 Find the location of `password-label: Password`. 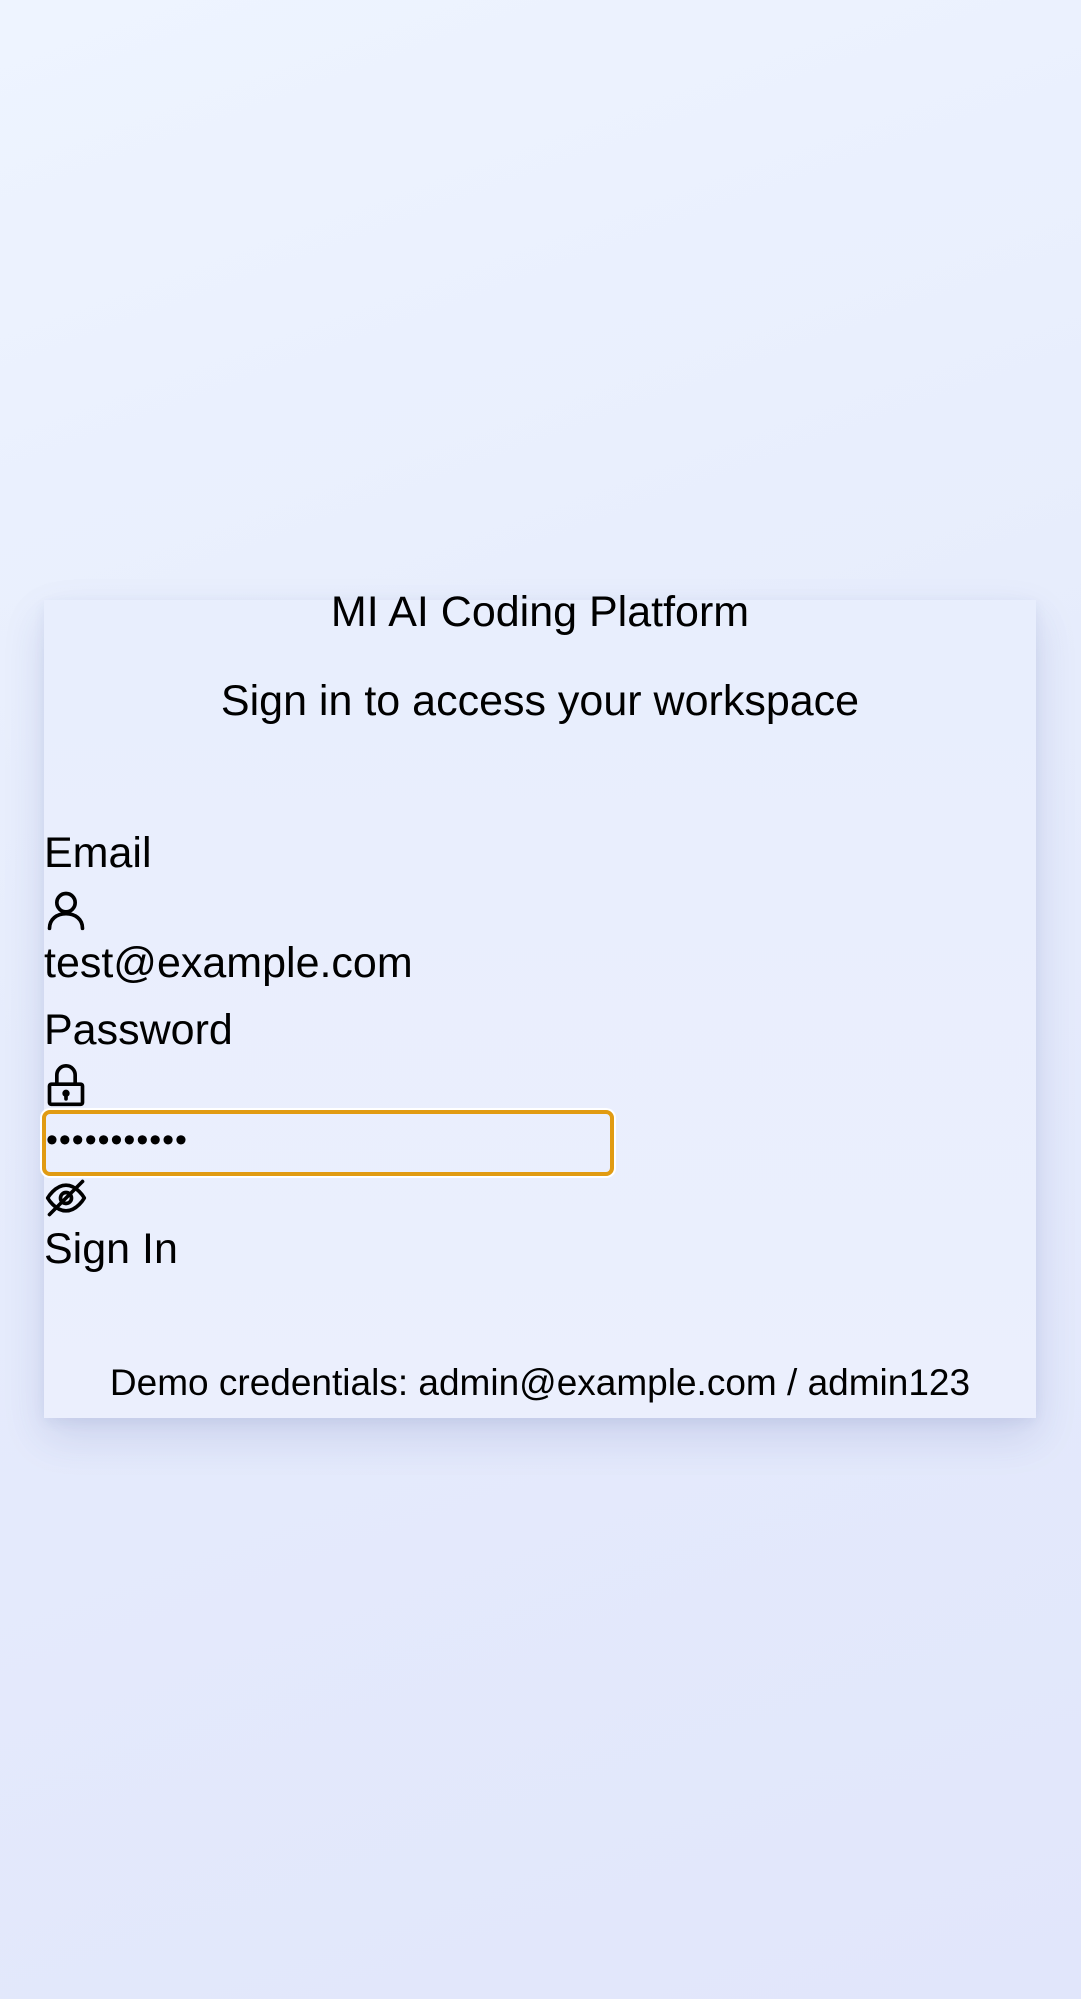

password-label: Password is located at coordinates (138, 1030).